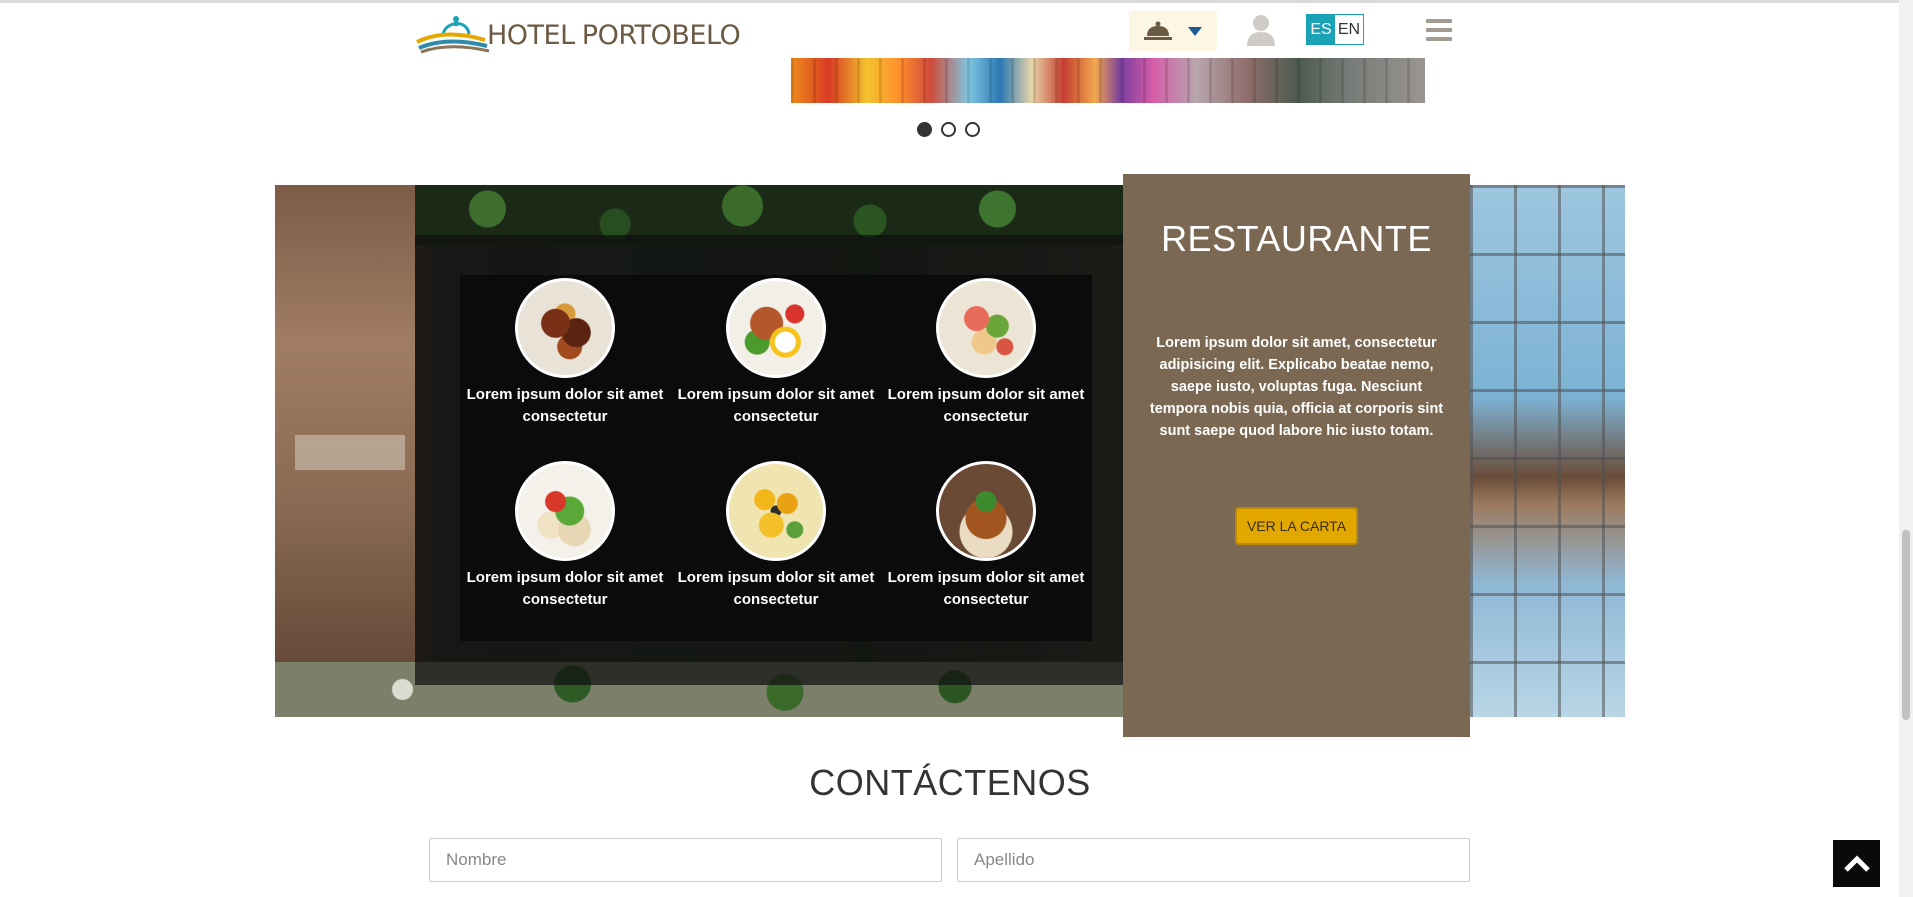  What do you see at coordinates (685, 860) in the screenshot?
I see `first-name-field` at bounding box center [685, 860].